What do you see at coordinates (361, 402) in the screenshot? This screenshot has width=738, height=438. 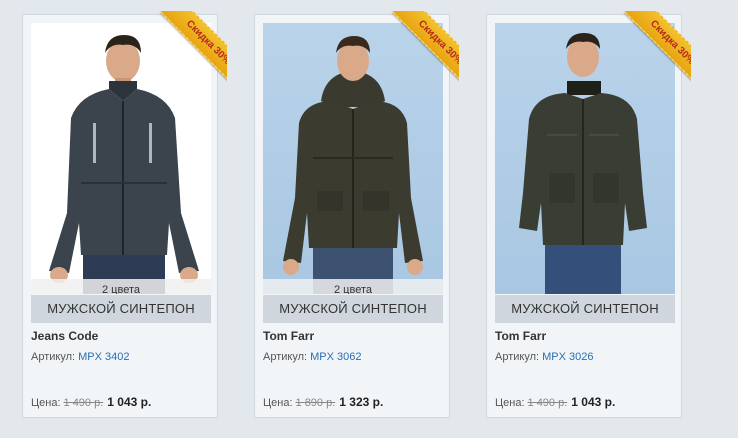 I see `new-price: 1 323 р.` at bounding box center [361, 402].